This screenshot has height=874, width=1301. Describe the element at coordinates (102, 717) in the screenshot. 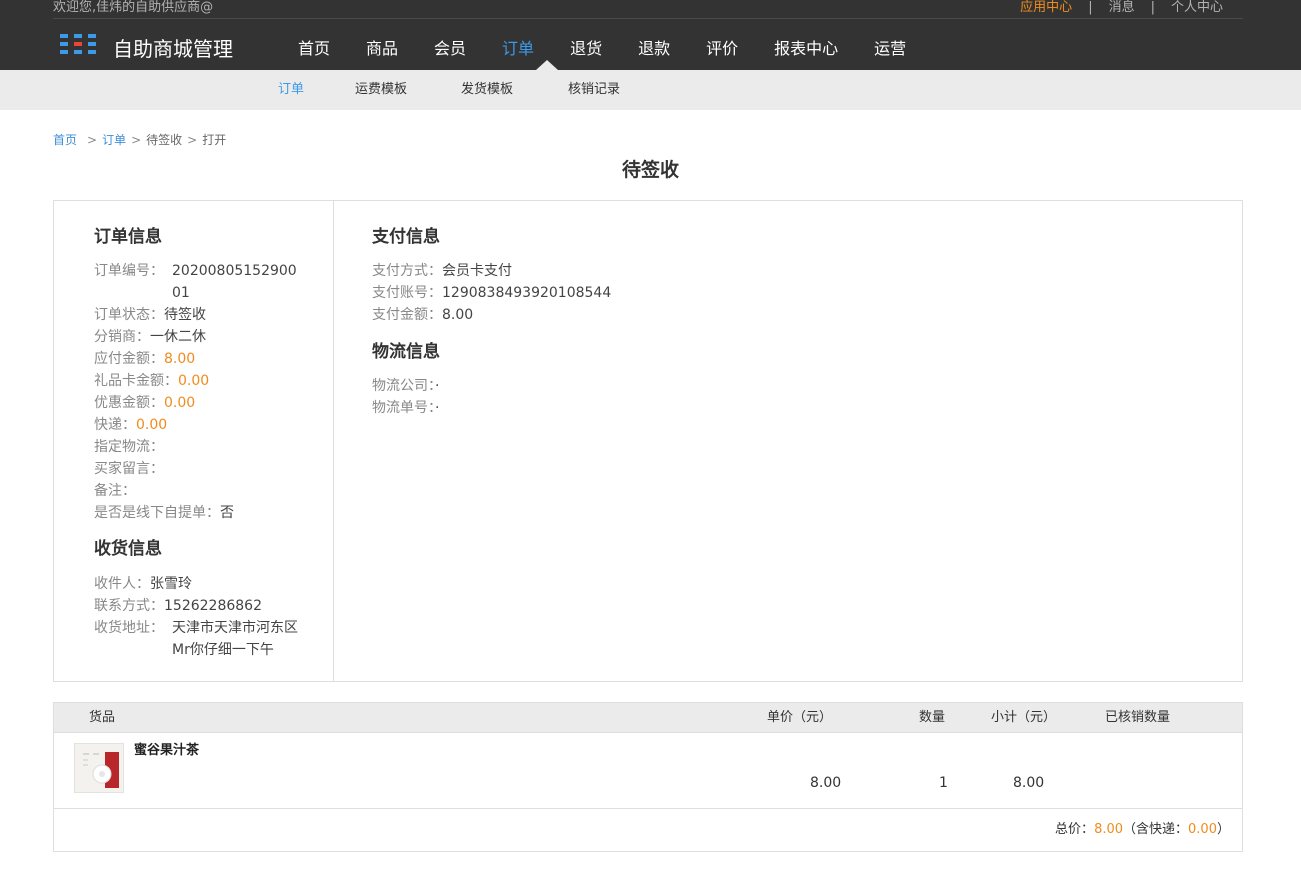

I see `column-header-goods: 货品` at that location.